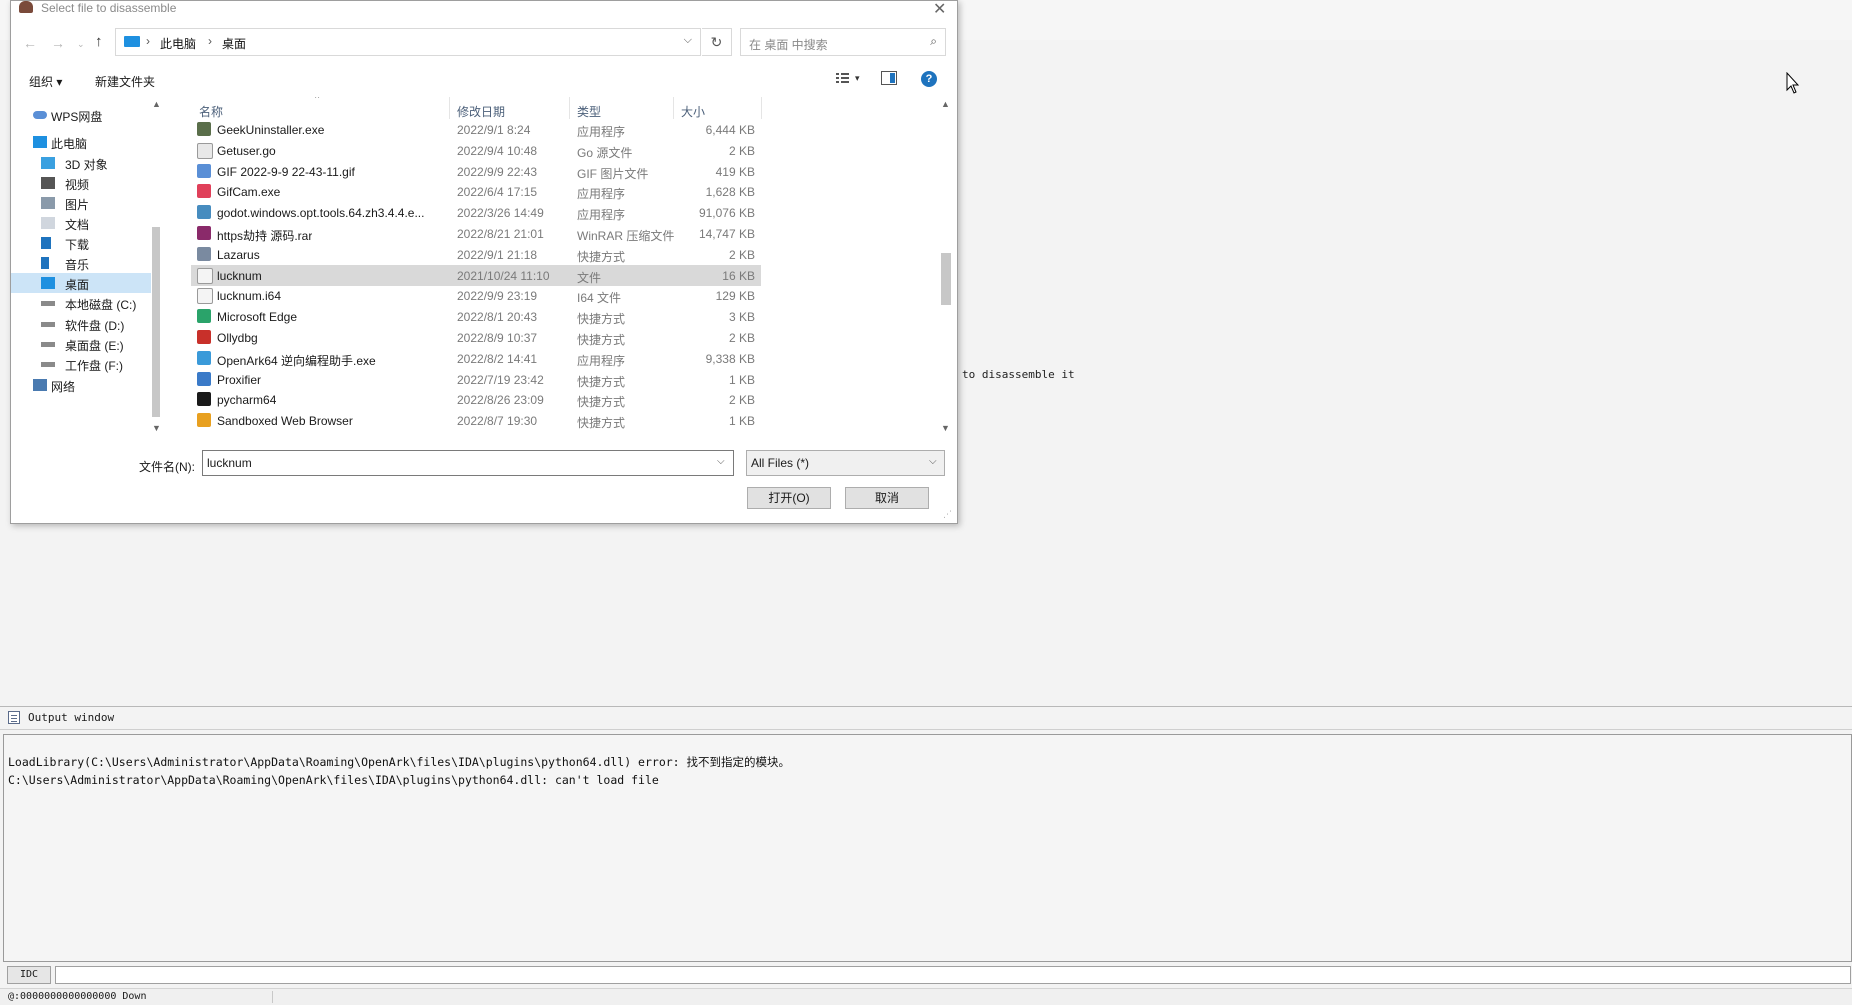  I want to click on refresh-button: ↻, so click(717, 42).